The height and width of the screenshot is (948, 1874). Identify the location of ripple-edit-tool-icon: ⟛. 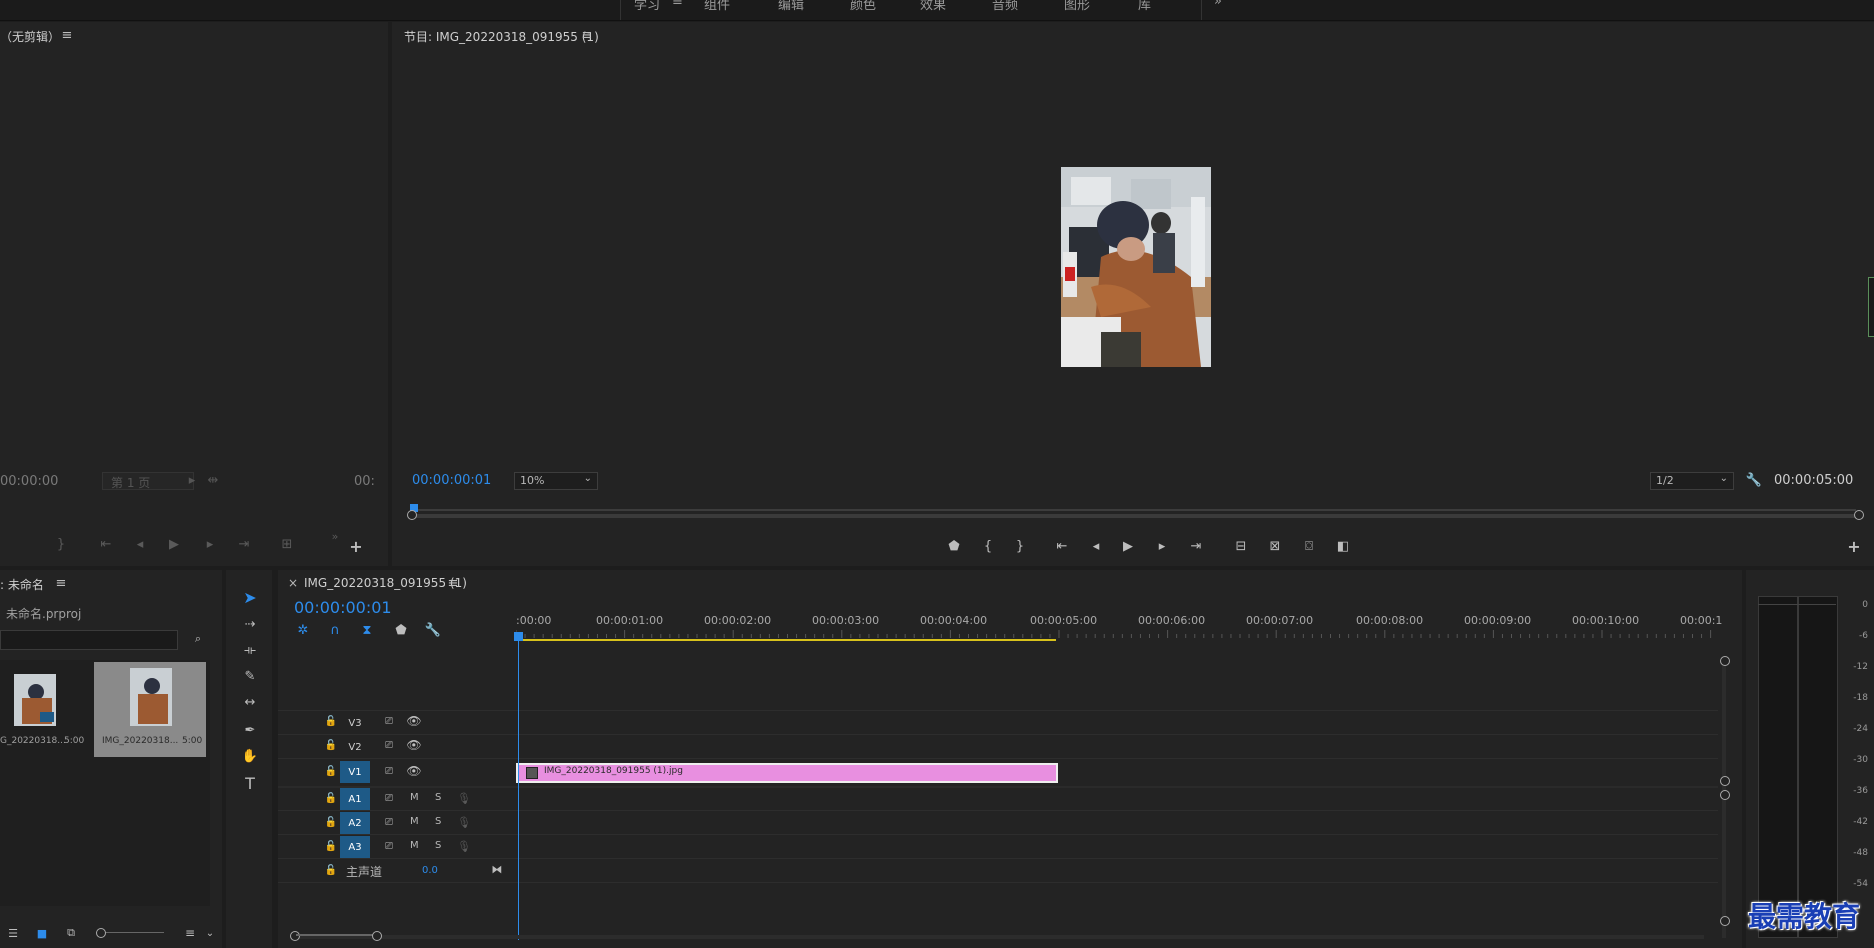
(250, 650).